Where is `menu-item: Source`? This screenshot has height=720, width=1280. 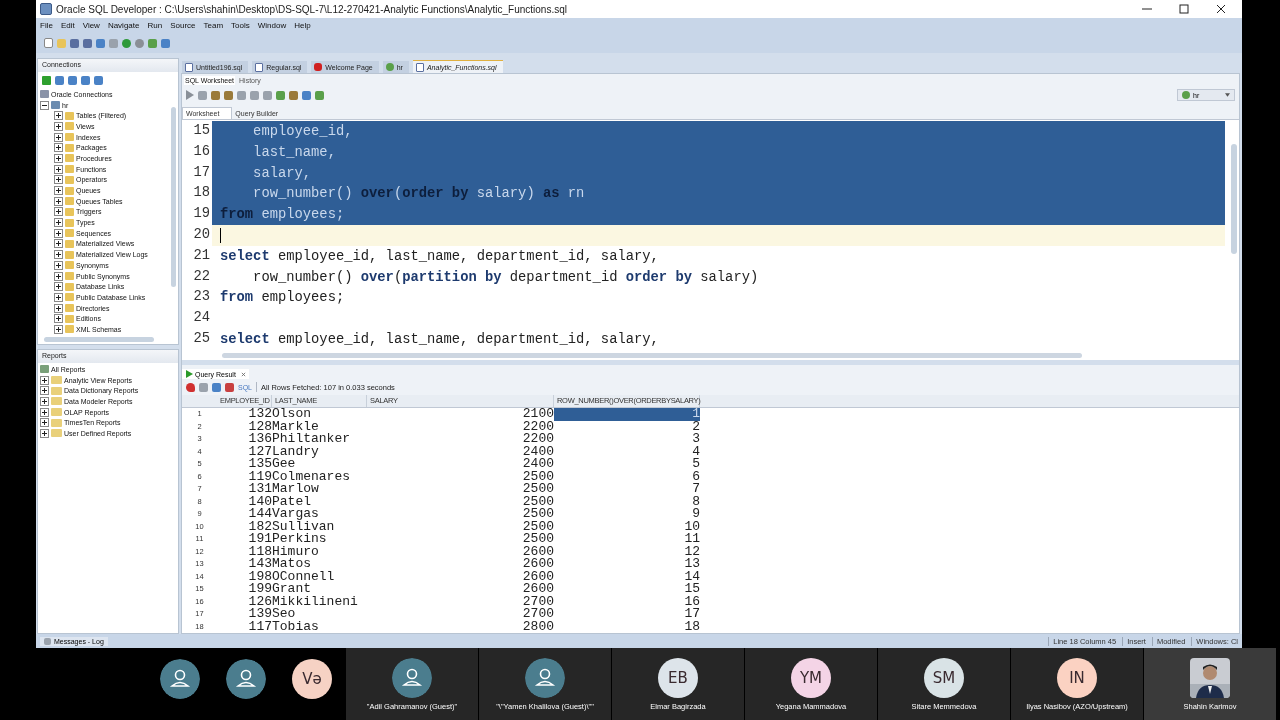 menu-item: Source is located at coordinates (183, 25).